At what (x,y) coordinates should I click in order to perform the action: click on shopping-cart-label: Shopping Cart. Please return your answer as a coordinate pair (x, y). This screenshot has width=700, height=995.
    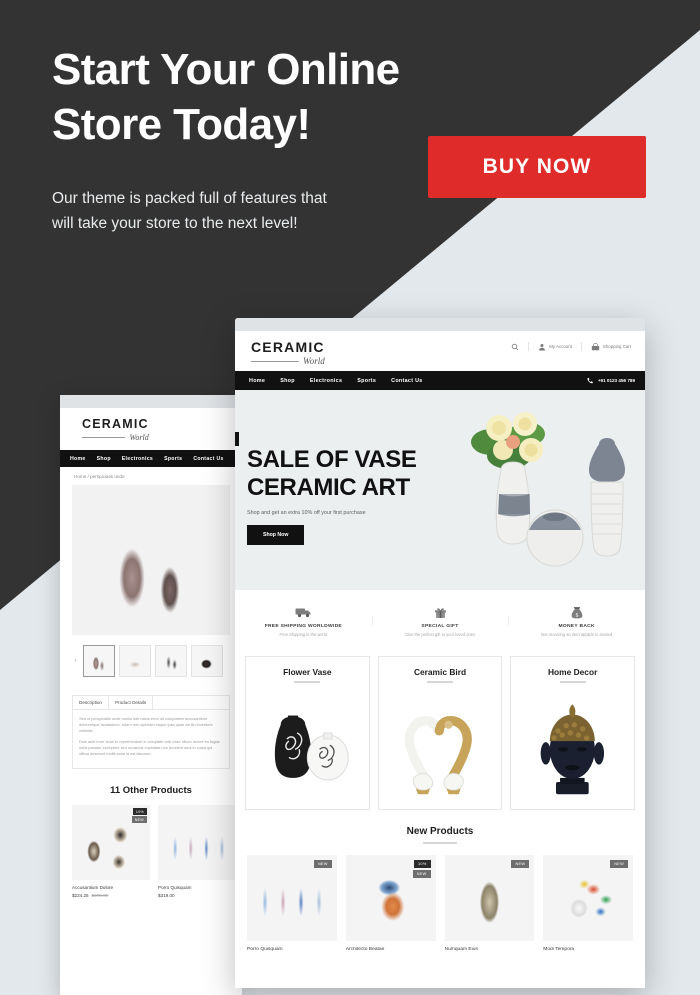
    Looking at the image, I should click on (616, 346).